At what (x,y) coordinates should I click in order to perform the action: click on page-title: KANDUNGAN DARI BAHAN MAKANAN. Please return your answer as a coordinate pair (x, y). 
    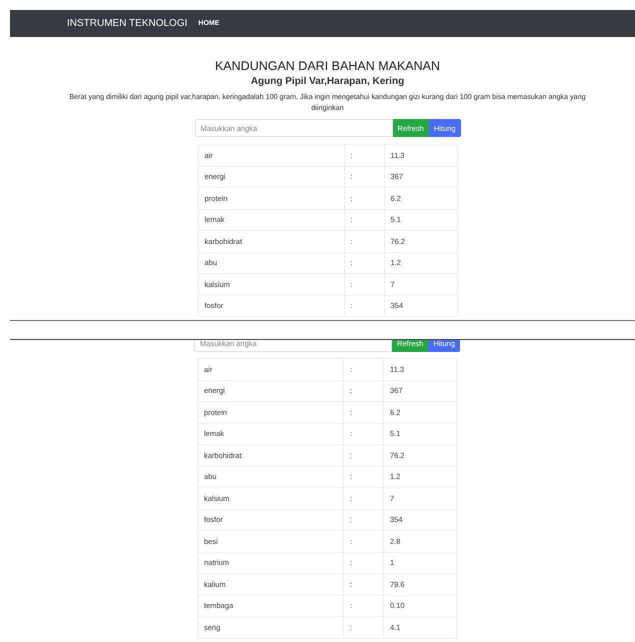
    Looking at the image, I should click on (327, 66).